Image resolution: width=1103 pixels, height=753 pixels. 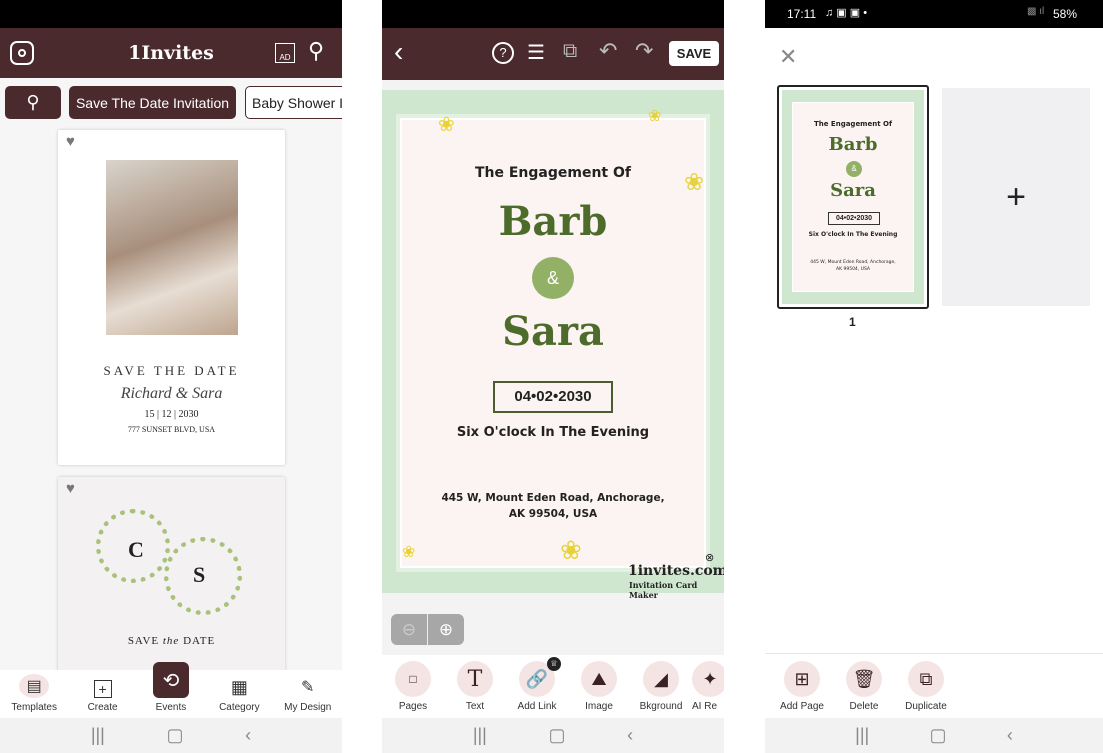 What do you see at coordinates (413, 706) in the screenshot?
I see `tool-label: Pages` at bounding box center [413, 706].